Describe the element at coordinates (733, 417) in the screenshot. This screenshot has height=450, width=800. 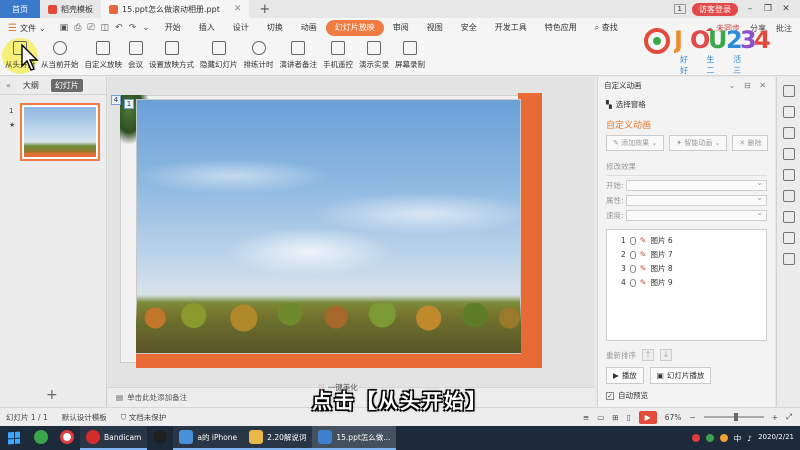
I see `zoom-slider` at that location.